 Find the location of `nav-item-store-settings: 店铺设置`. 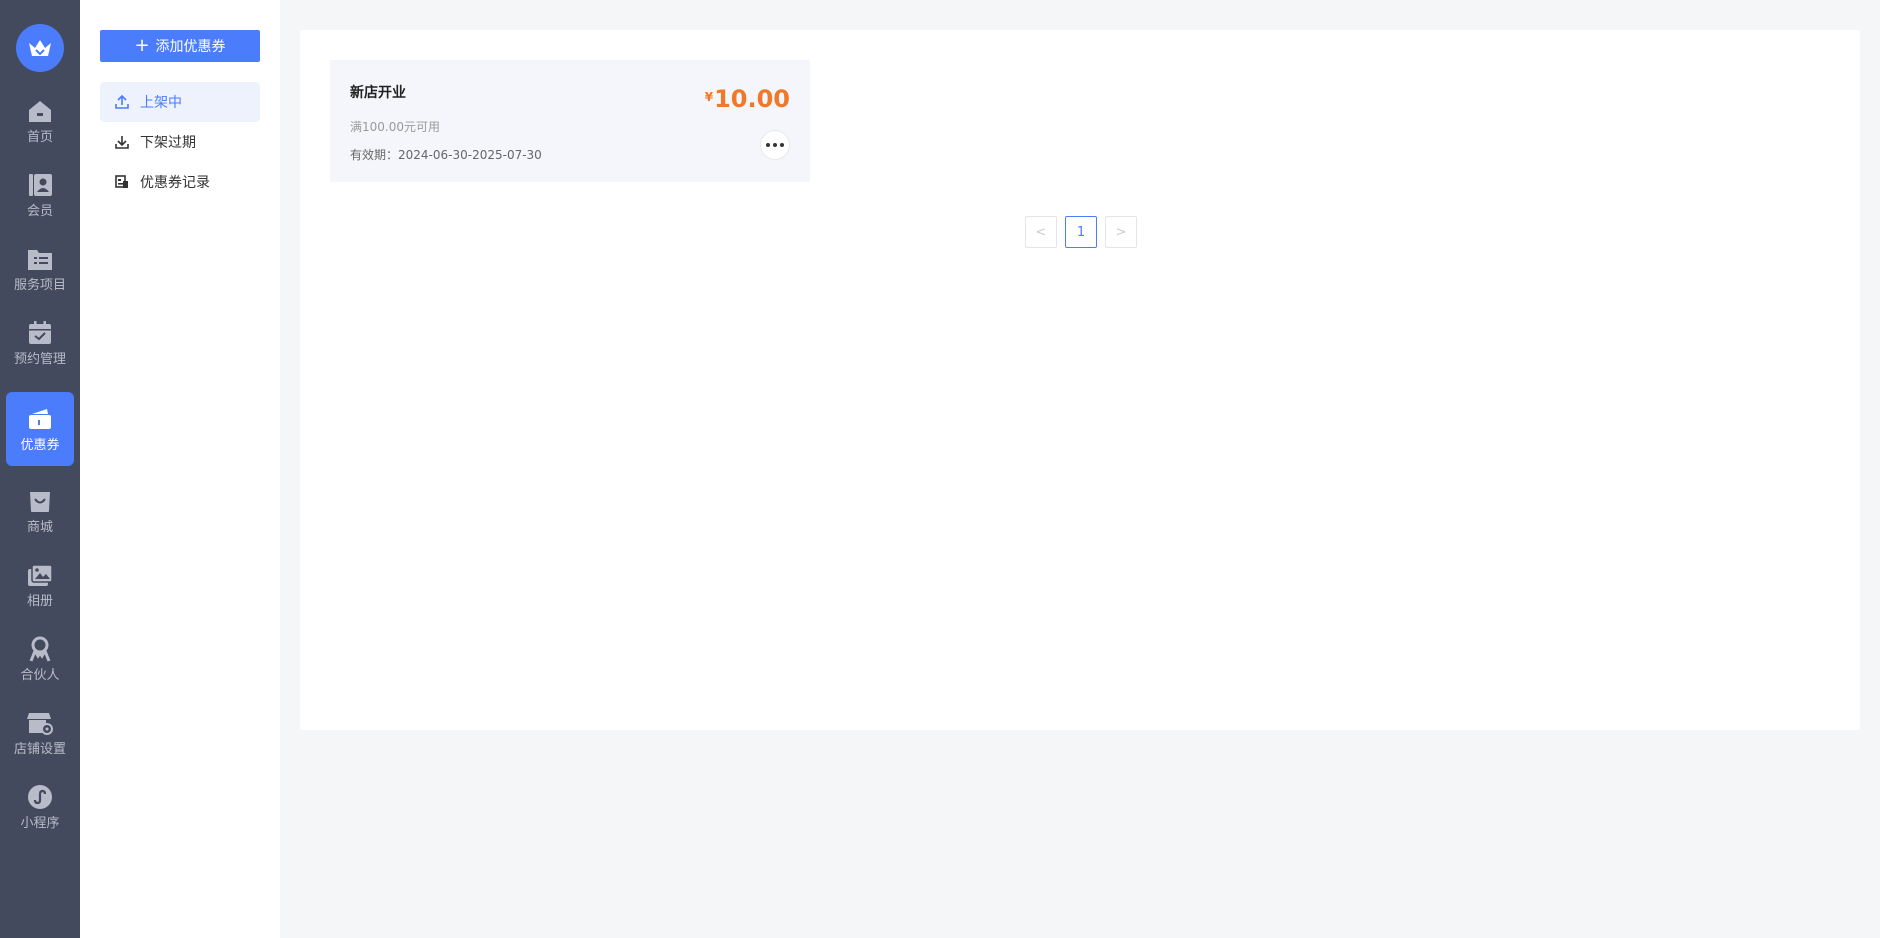

nav-item-store-settings: 店铺设置 is located at coordinates (40, 733).